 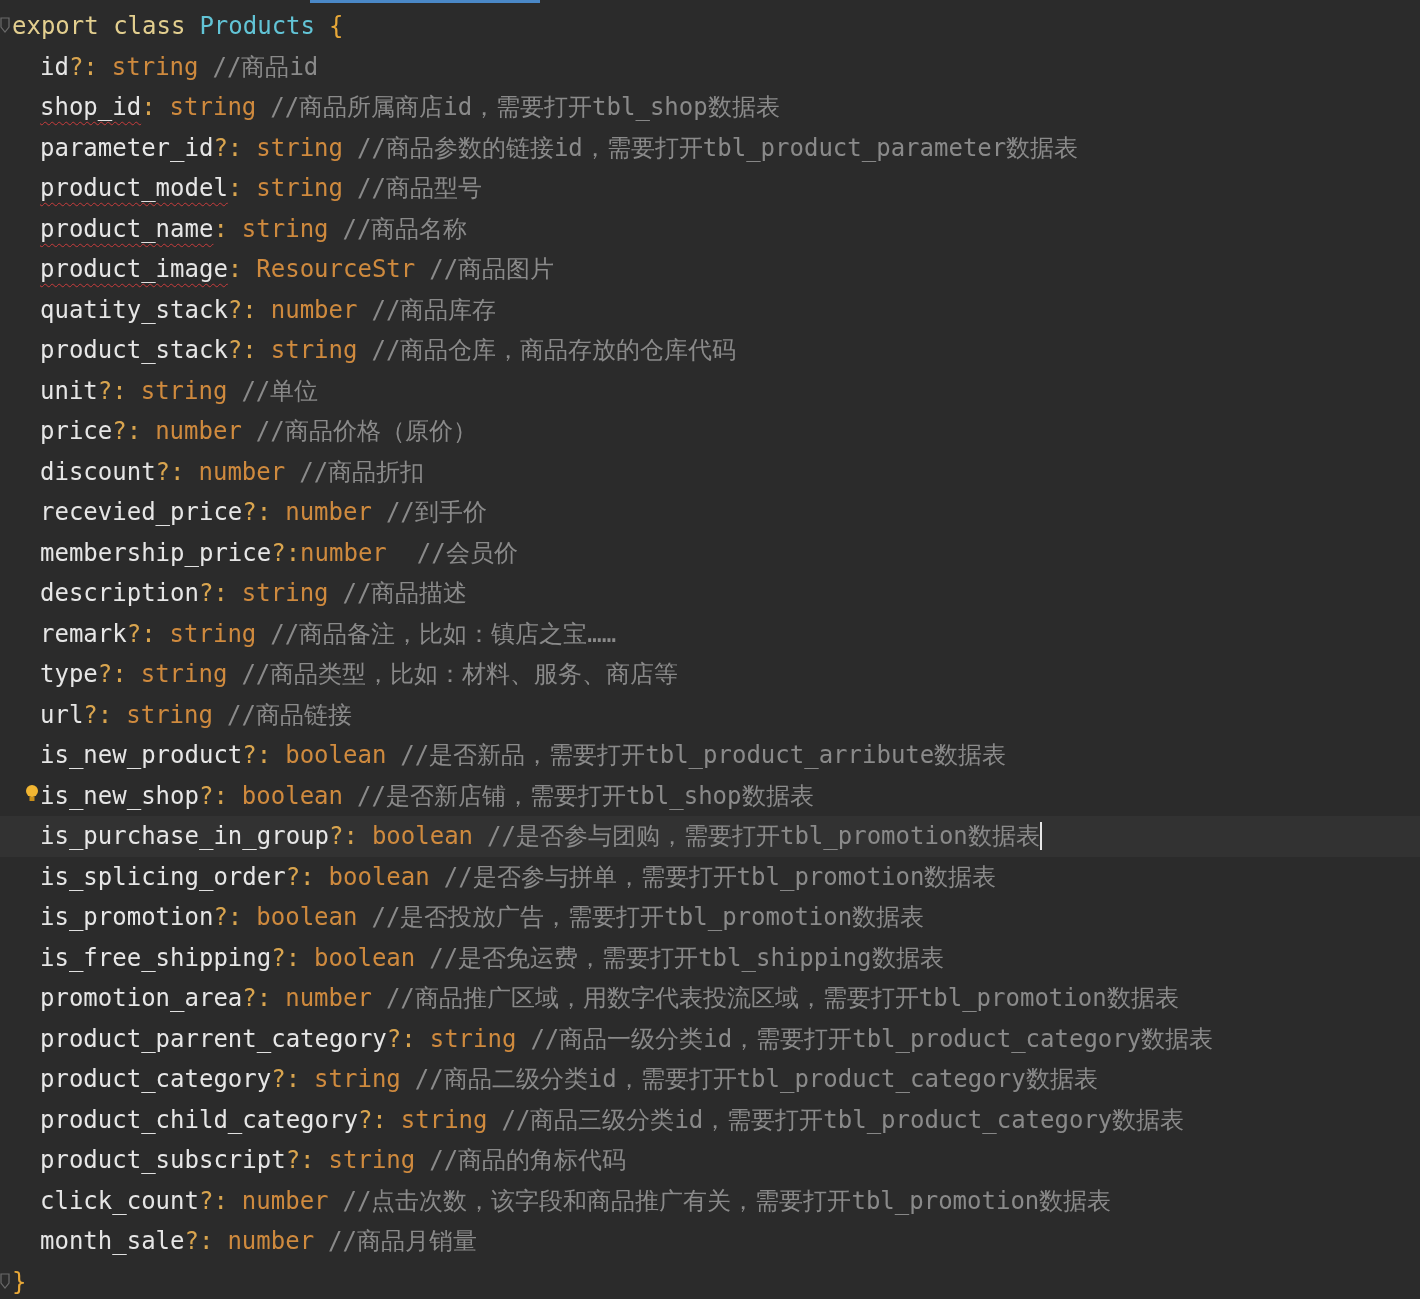 What do you see at coordinates (362, 472) in the screenshot?
I see `code-comment: //商品折扣` at bounding box center [362, 472].